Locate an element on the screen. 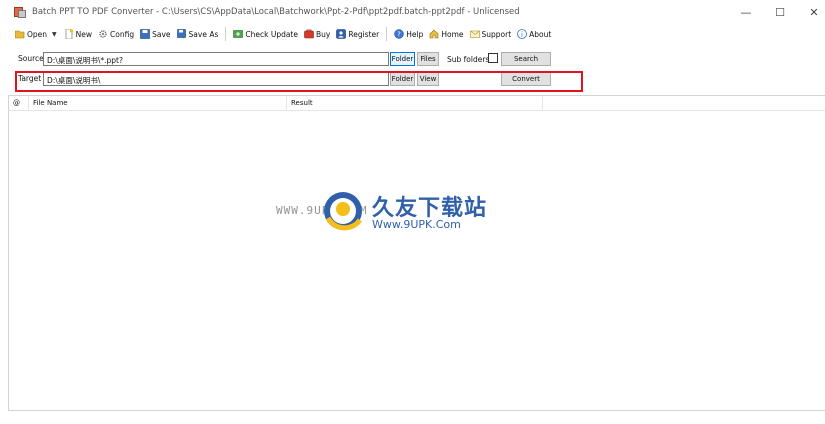 This screenshot has width=825, height=424. info-icon: i is located at coordinates (522, 34).